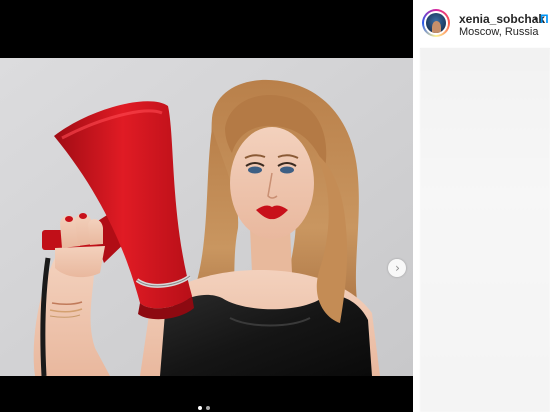  Describe the element at coordinates (204, 408) in the screenshot. I see `carousel-indicator` at that location.